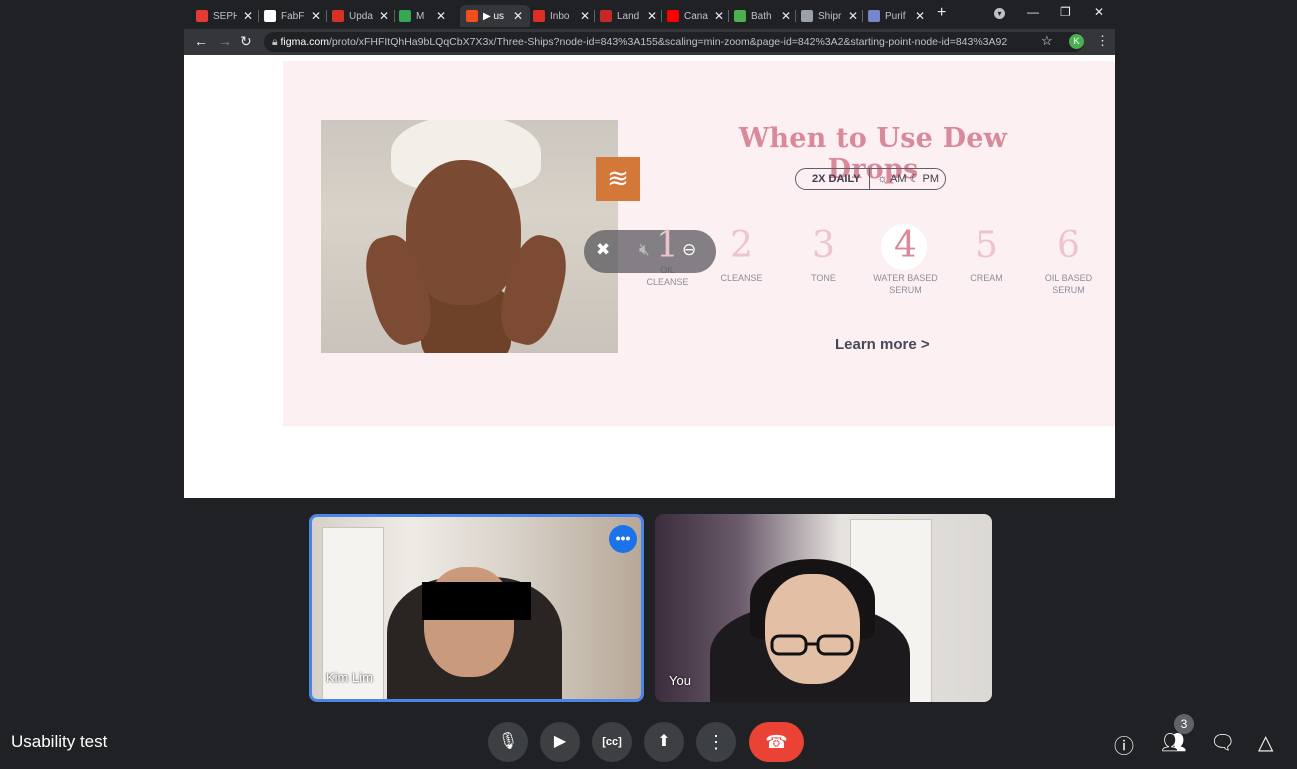 The width and height of the screenshot is (1297, 769). What do you see at coordinates (276, 42) in the screenshot?
I see `lock-icon: 🔒︎` at bounding box center [276, 42].